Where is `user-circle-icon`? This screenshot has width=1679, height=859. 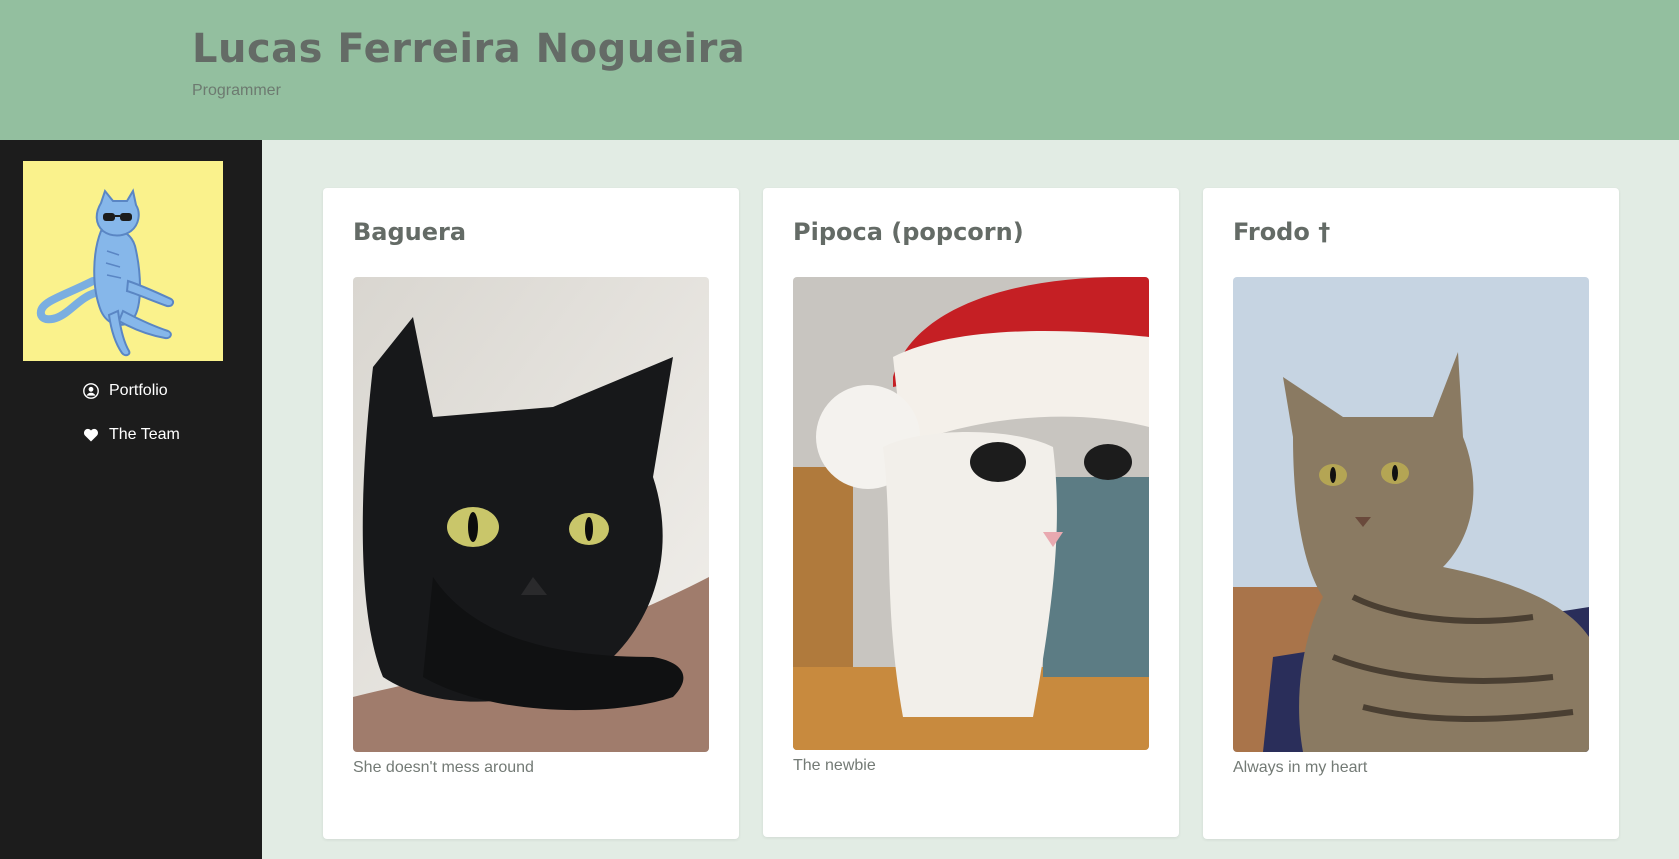 user-circle-icon is located at coordinates (91, 391).